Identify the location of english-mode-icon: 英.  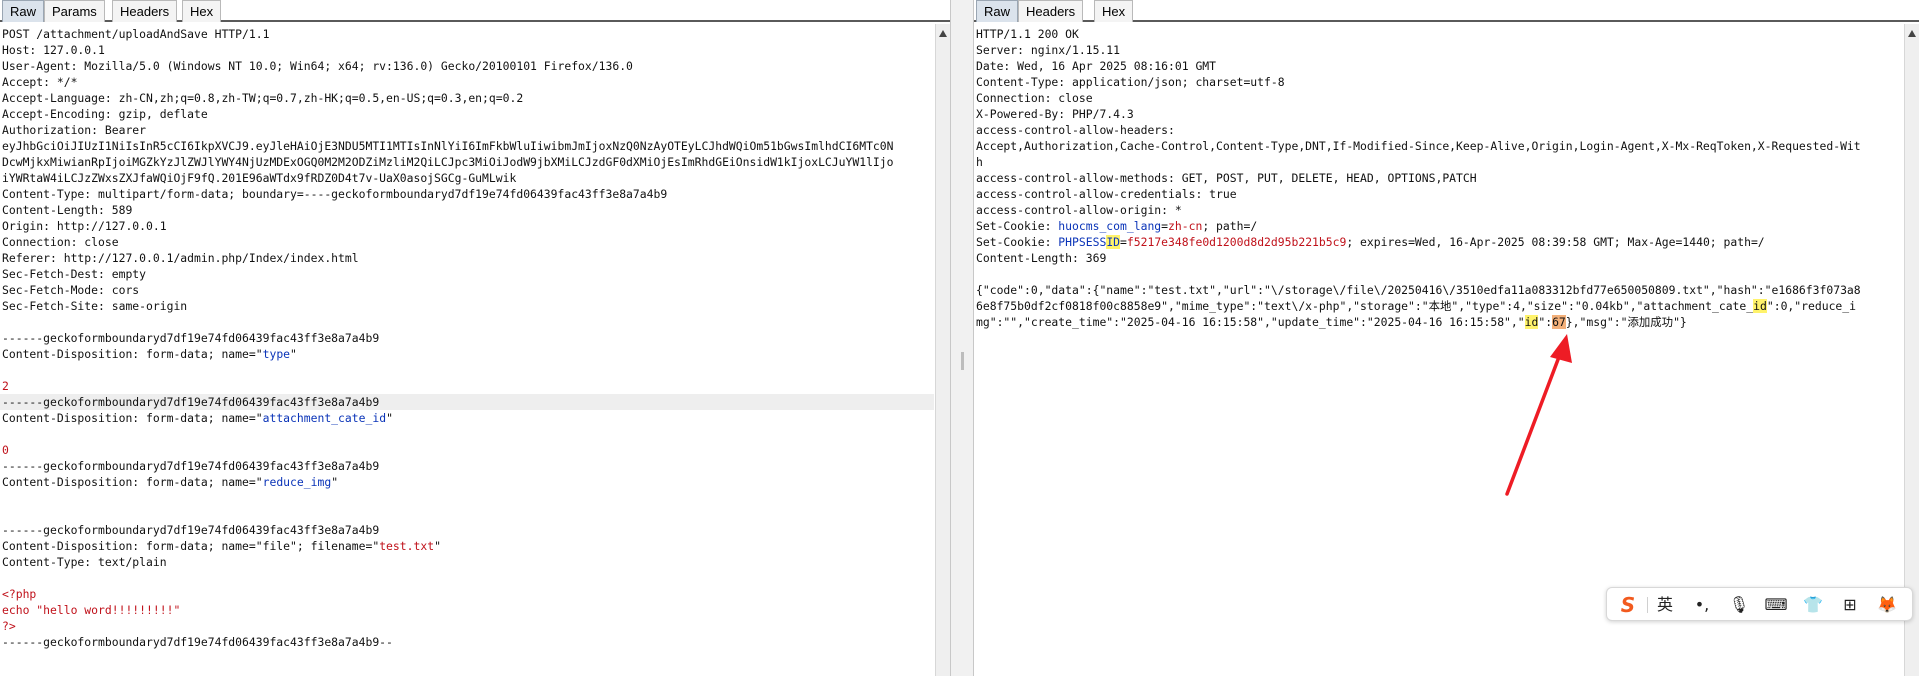
(1665, 605).